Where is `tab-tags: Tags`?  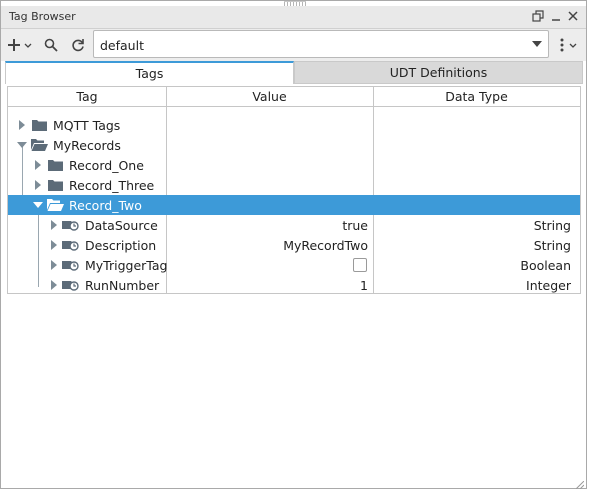 tab-tags: Tags is located at coordinates (149, 72).